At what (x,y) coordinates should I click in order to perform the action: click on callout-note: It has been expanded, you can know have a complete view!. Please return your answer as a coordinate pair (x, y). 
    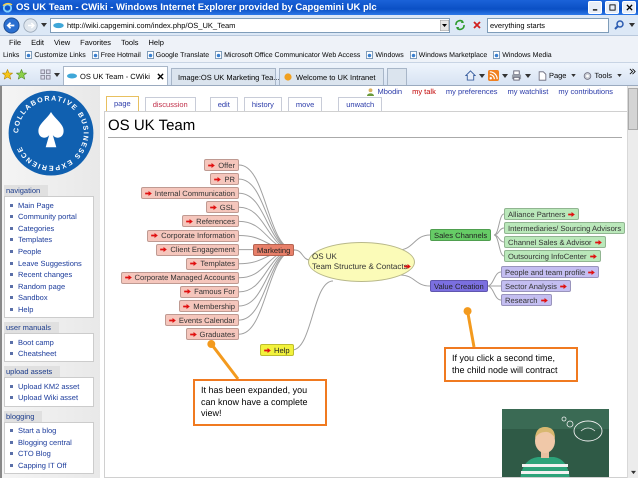
    Looking at the image, I should click on (260, 402).